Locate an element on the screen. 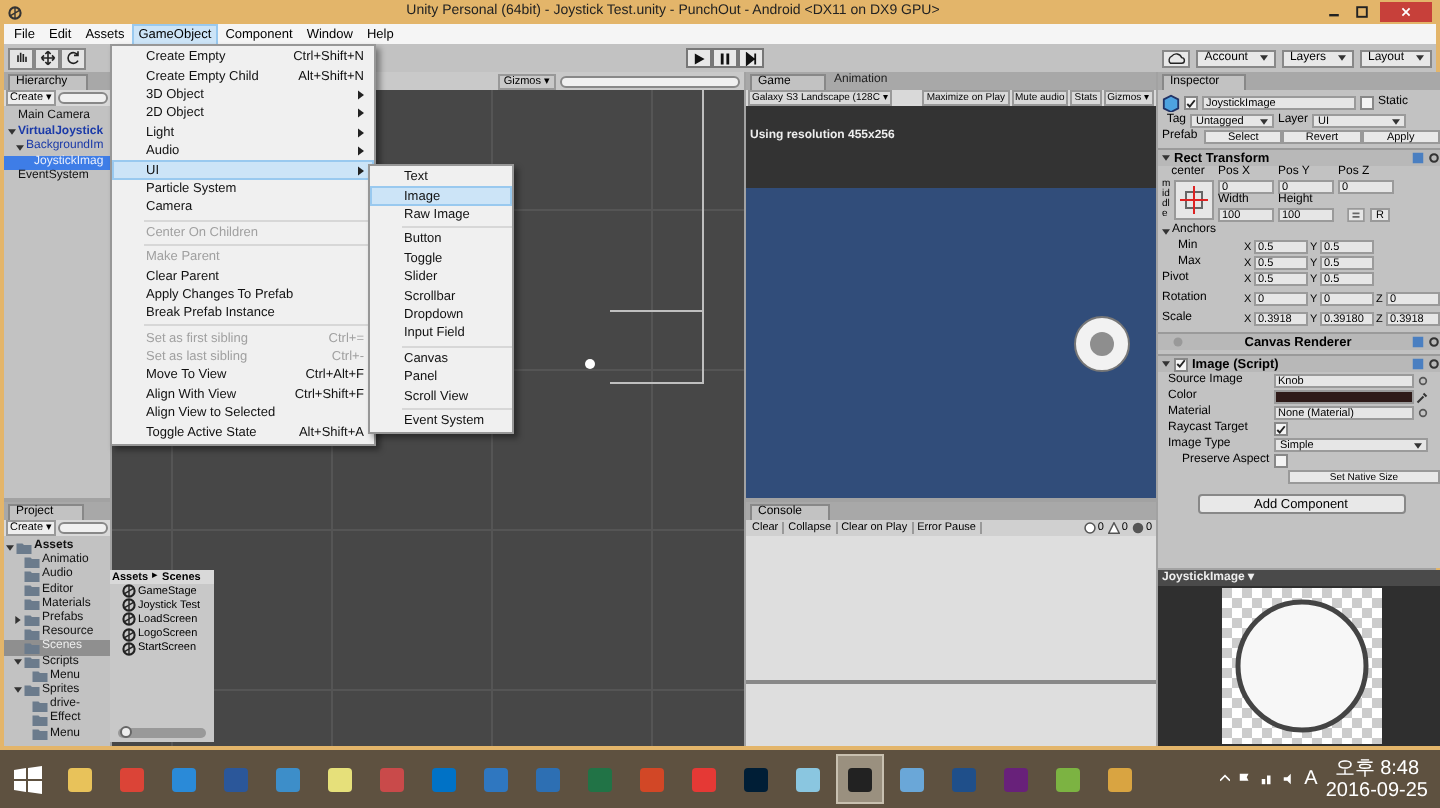 This screenshot has height=808, width=1440. preserve-checkbox is located at coordinates (1281, 461).